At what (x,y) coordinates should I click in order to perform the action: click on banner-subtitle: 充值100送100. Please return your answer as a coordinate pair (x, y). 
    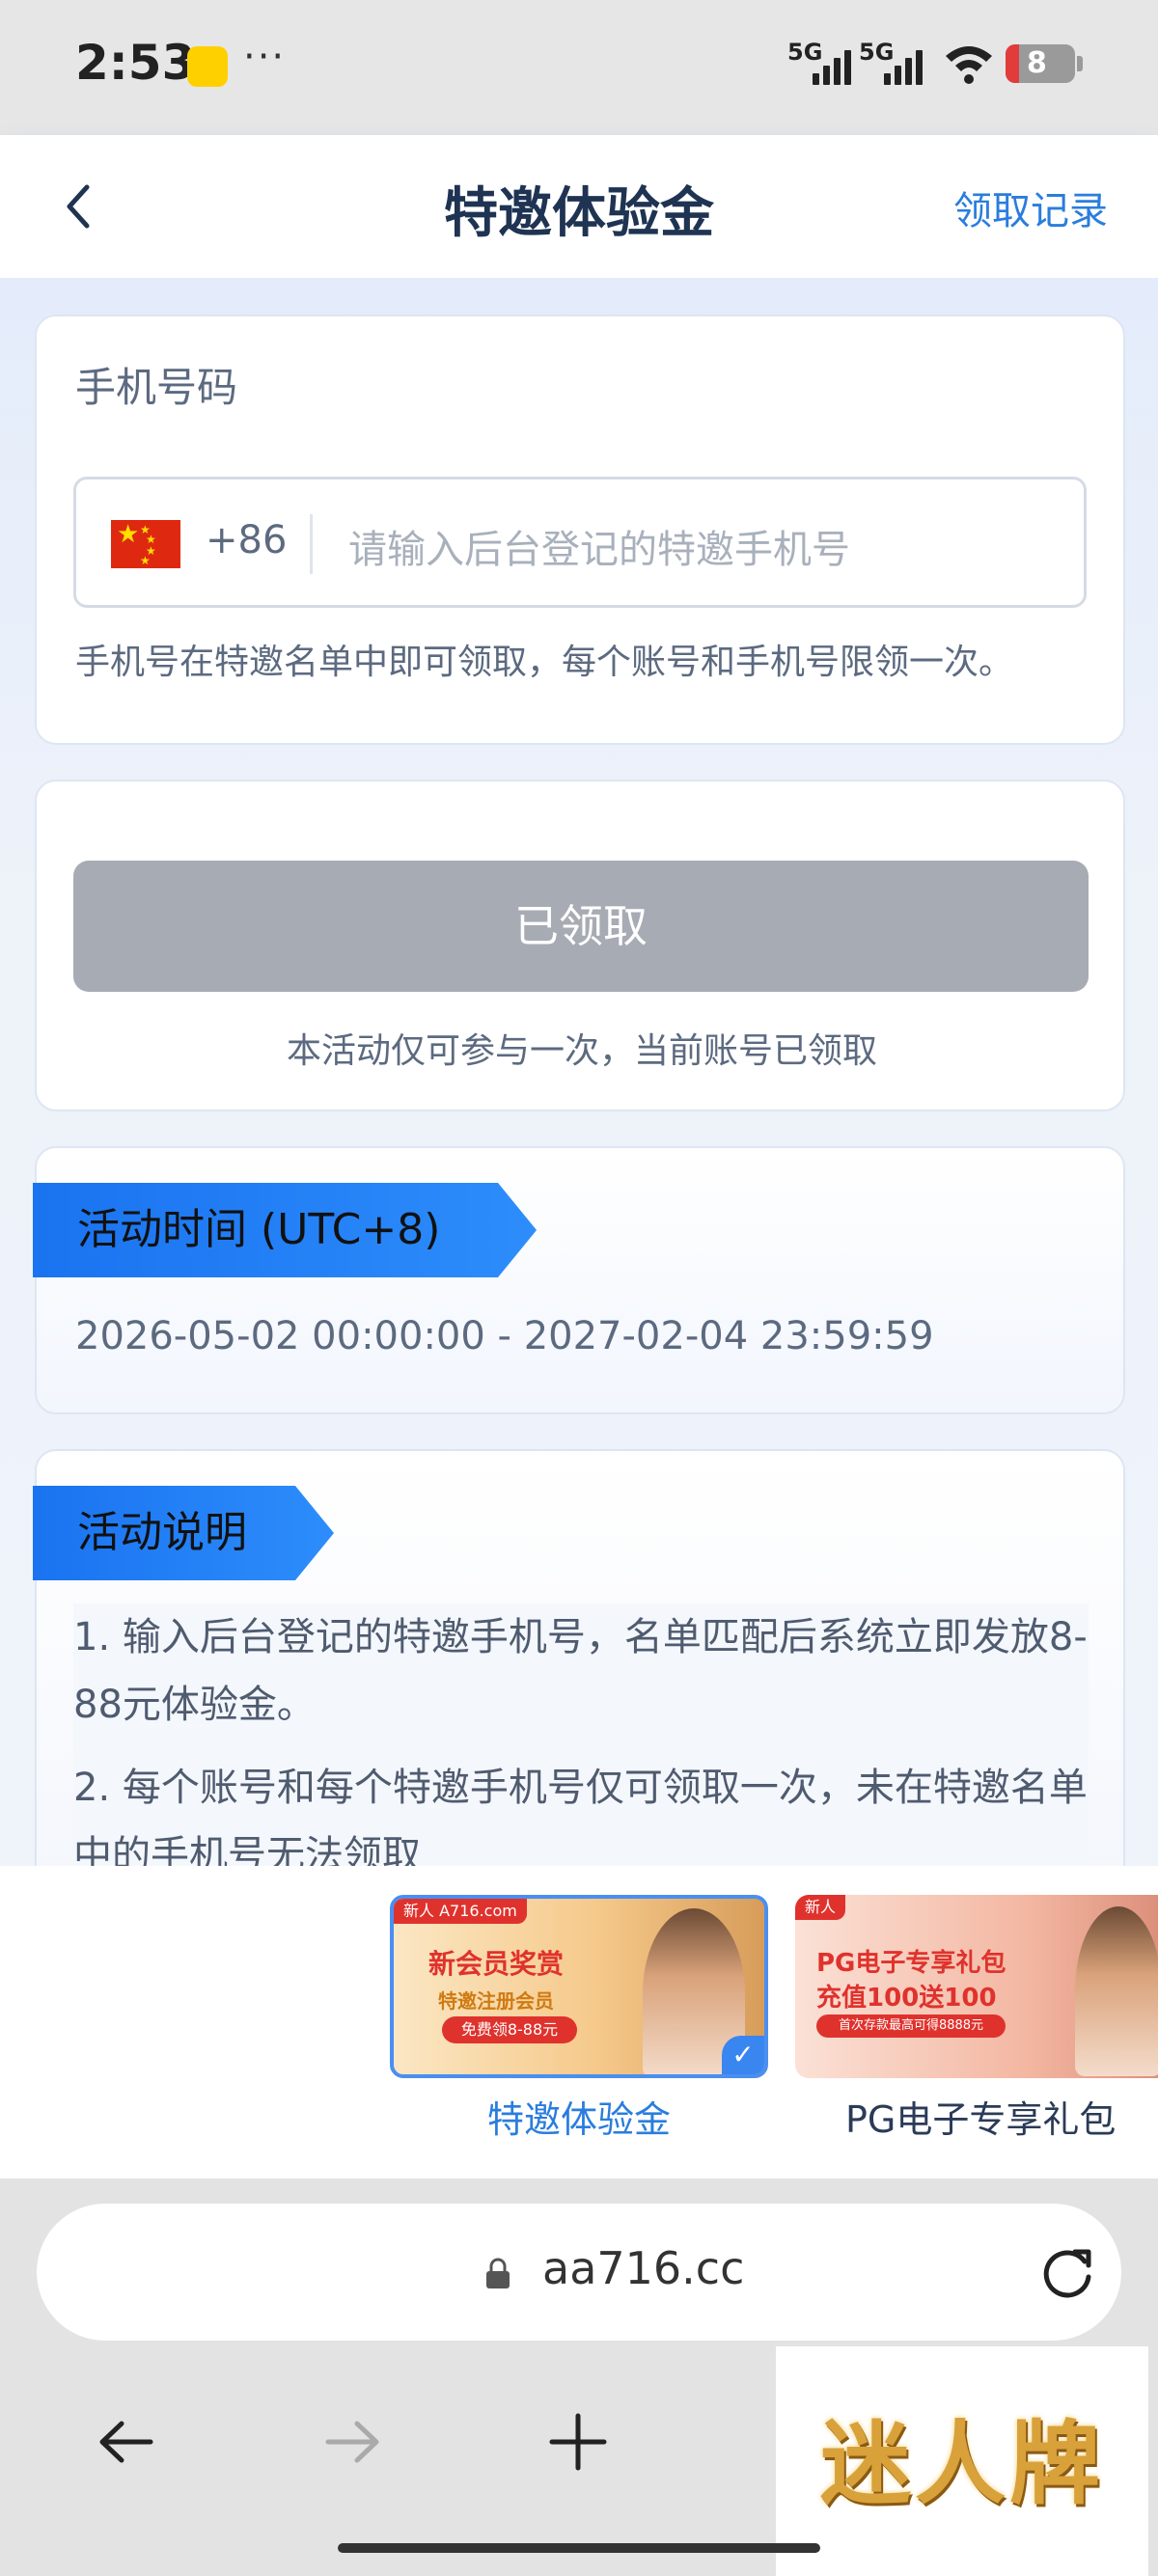
    Looking at the image, I should click on (906, 1999).